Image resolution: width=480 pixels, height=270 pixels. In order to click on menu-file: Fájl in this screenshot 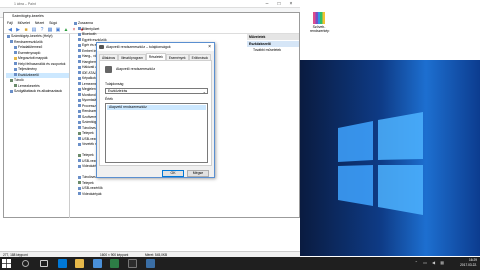, I will do `click(10, 23)`.